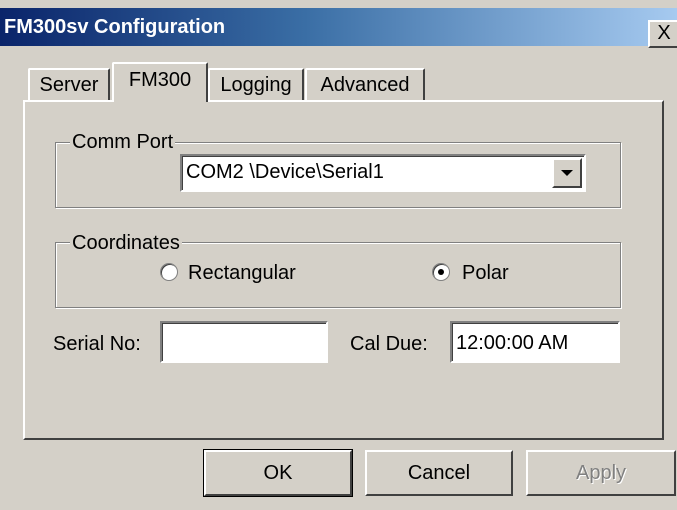  I want to click on rectangular-label: Rectangular, so click(242, 273).